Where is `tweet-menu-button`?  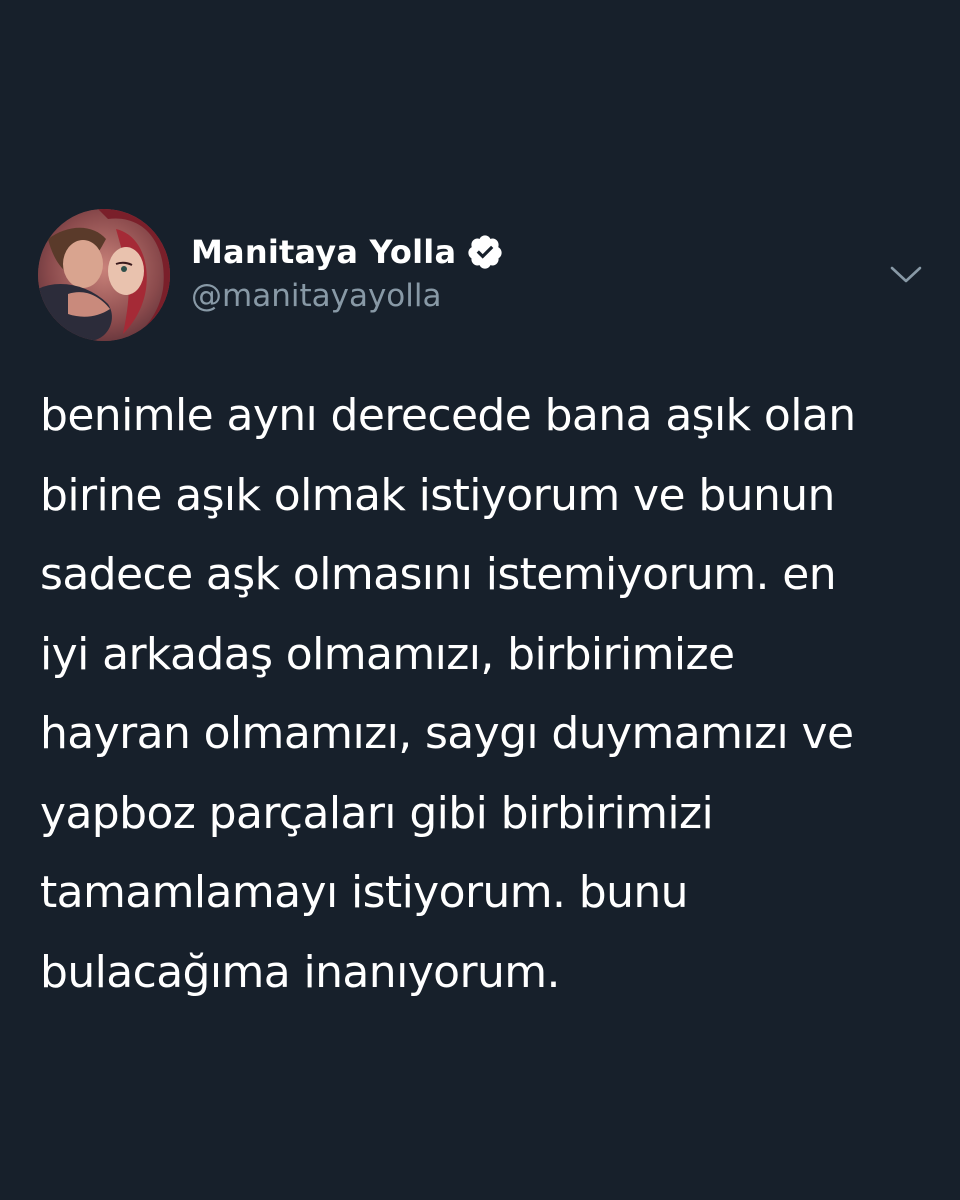
tweet-menu-button is located at coordinates (906, 275).